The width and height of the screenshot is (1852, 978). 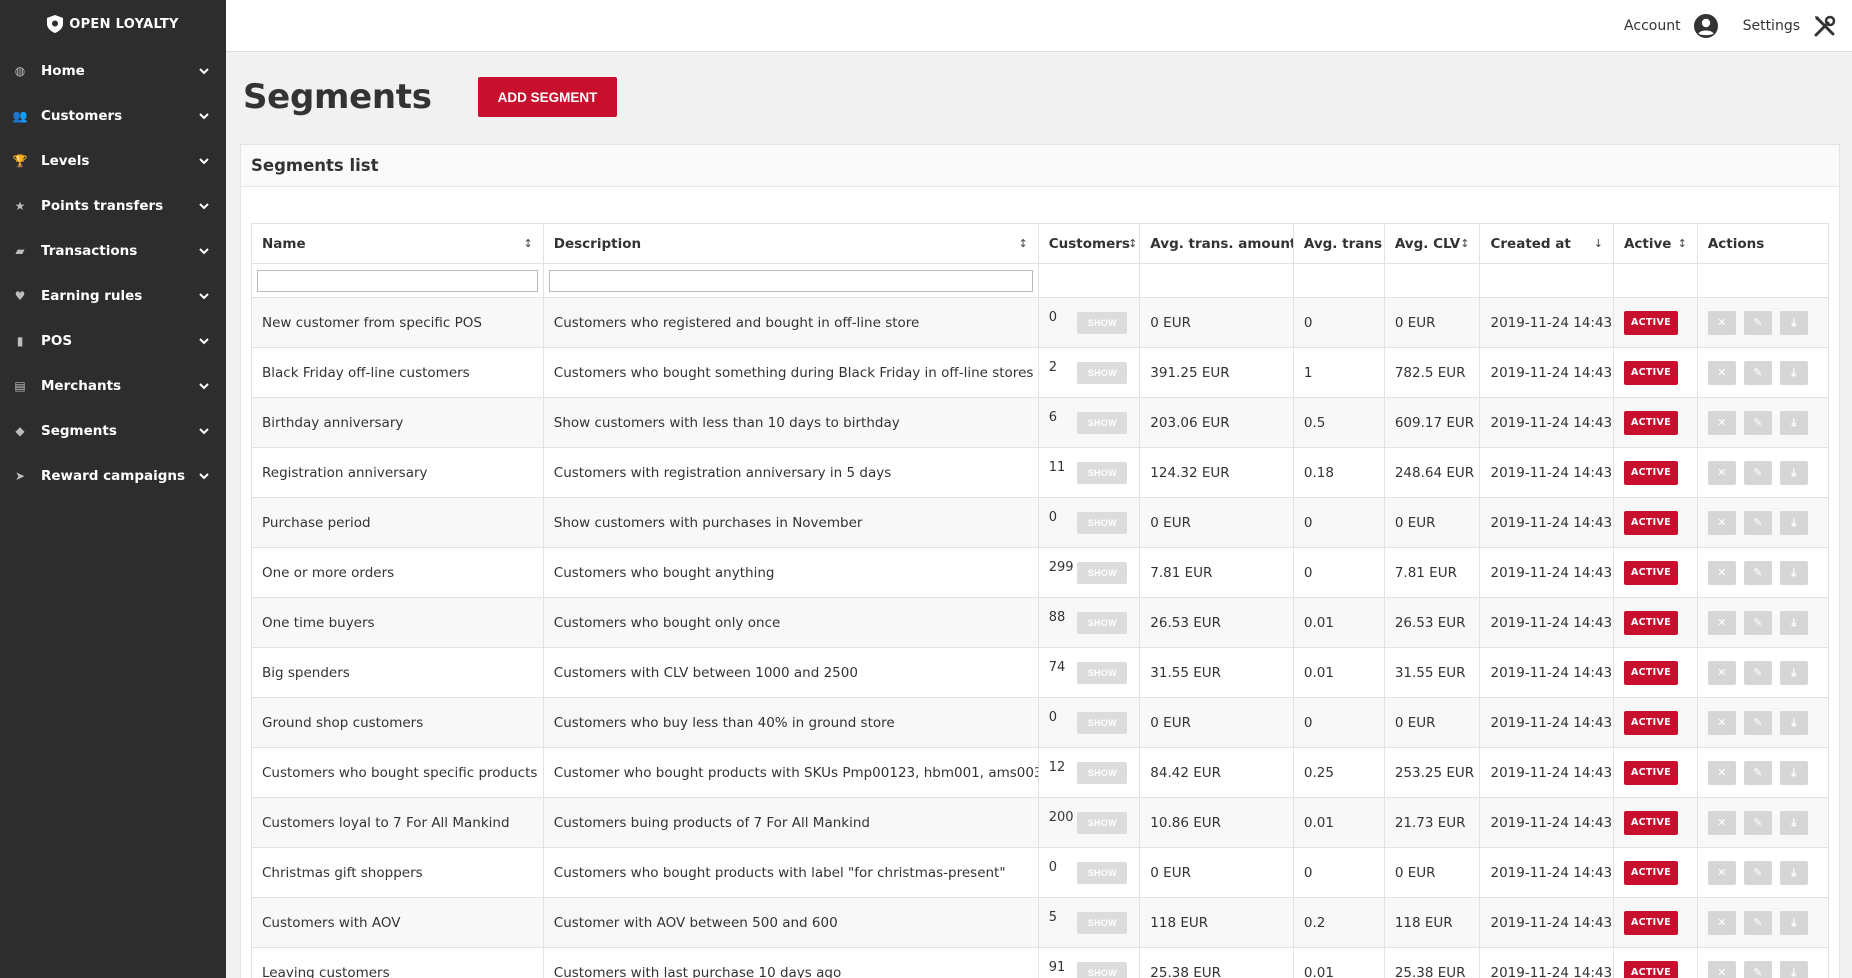 What do you see at coordinates (113, 250) in the screenshot?
I see `sidebar-item-transactions: ▰ Transactions` at bounding box center [113, 250].